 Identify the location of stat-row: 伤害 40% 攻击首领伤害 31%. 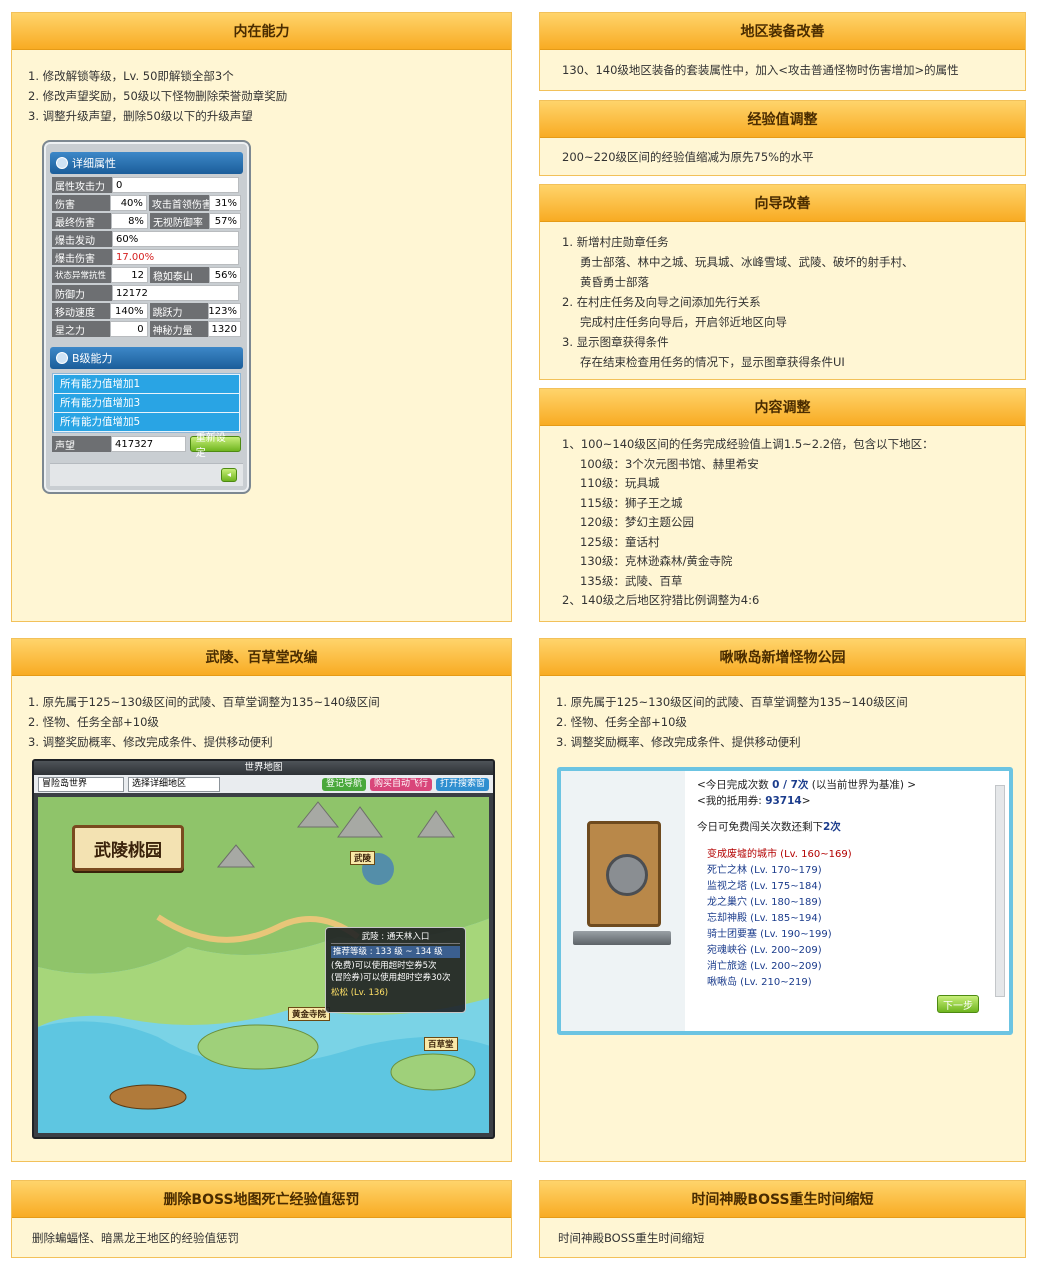
(146, 203).